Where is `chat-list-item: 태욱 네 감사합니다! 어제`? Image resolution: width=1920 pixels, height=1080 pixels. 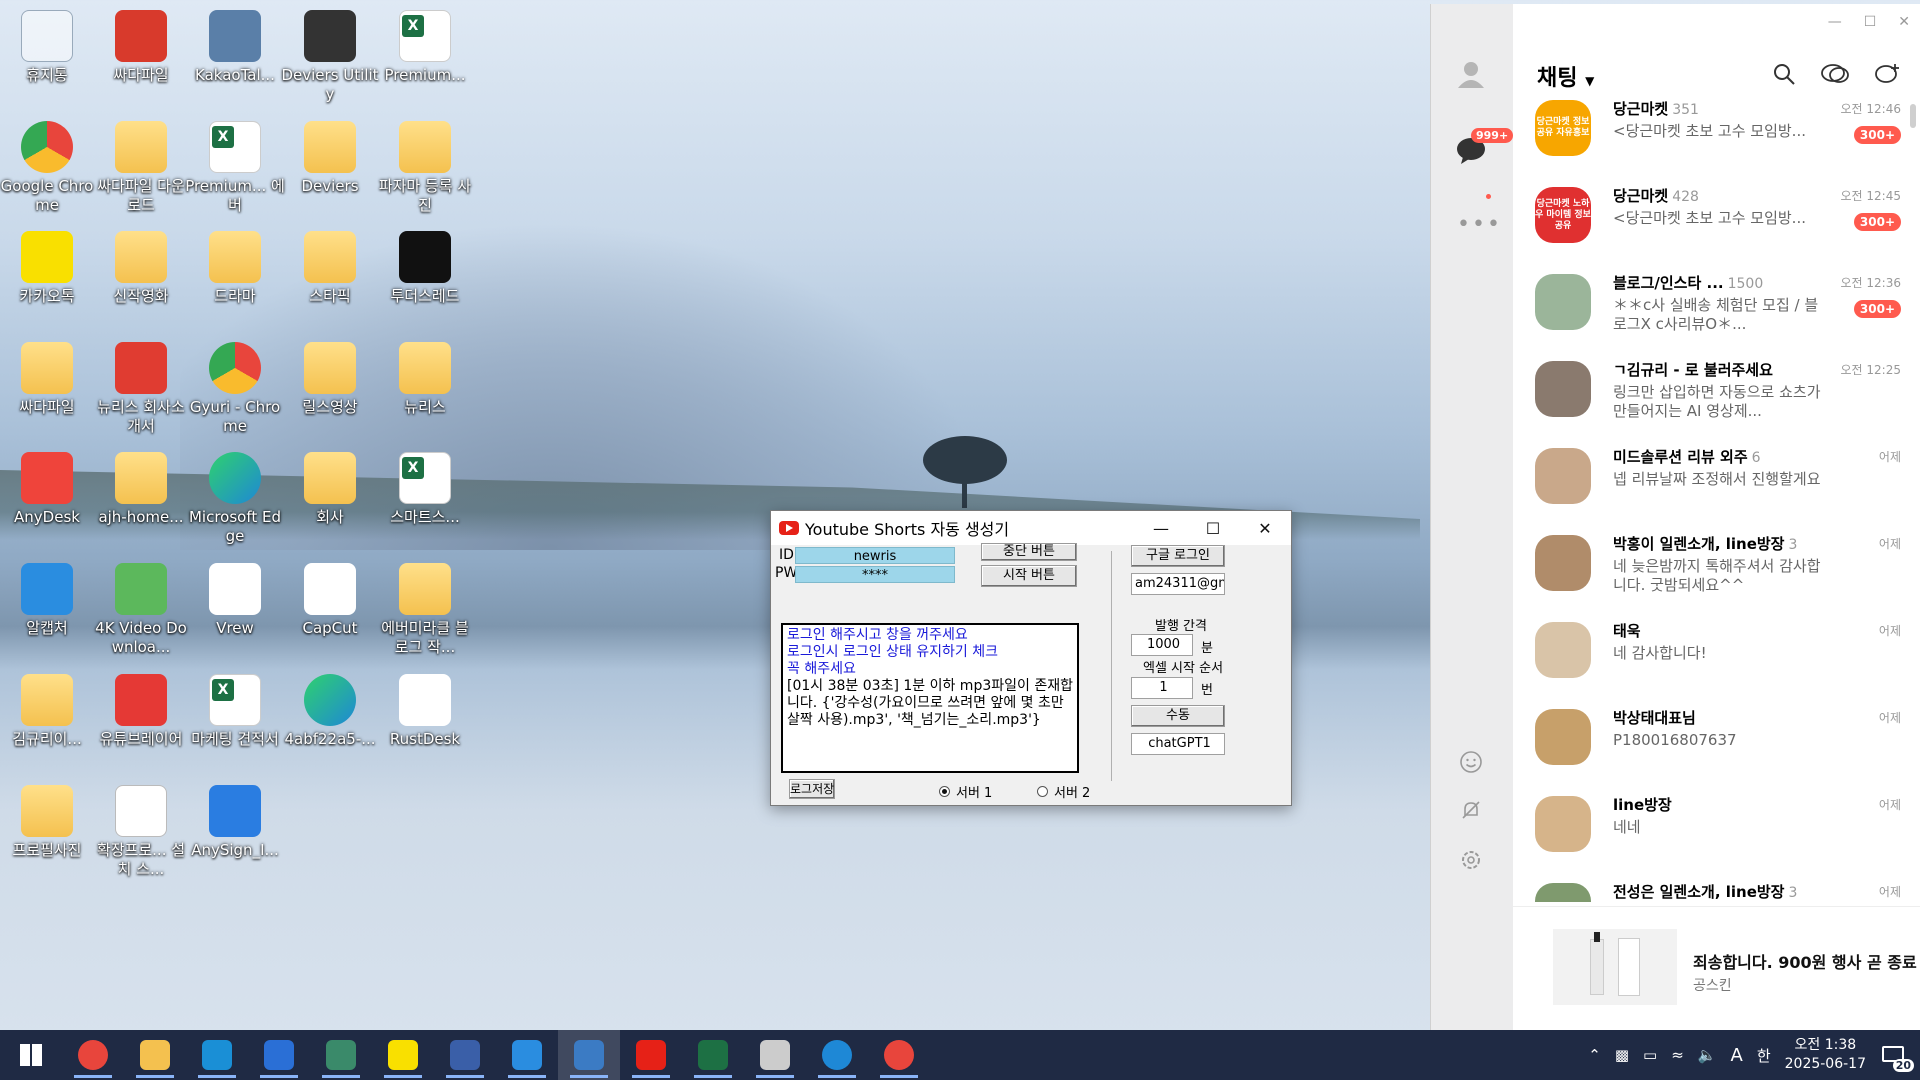
chat-list-item: 태욱 네 감사합니다! 어제 is located at coordinates (1716, 656).